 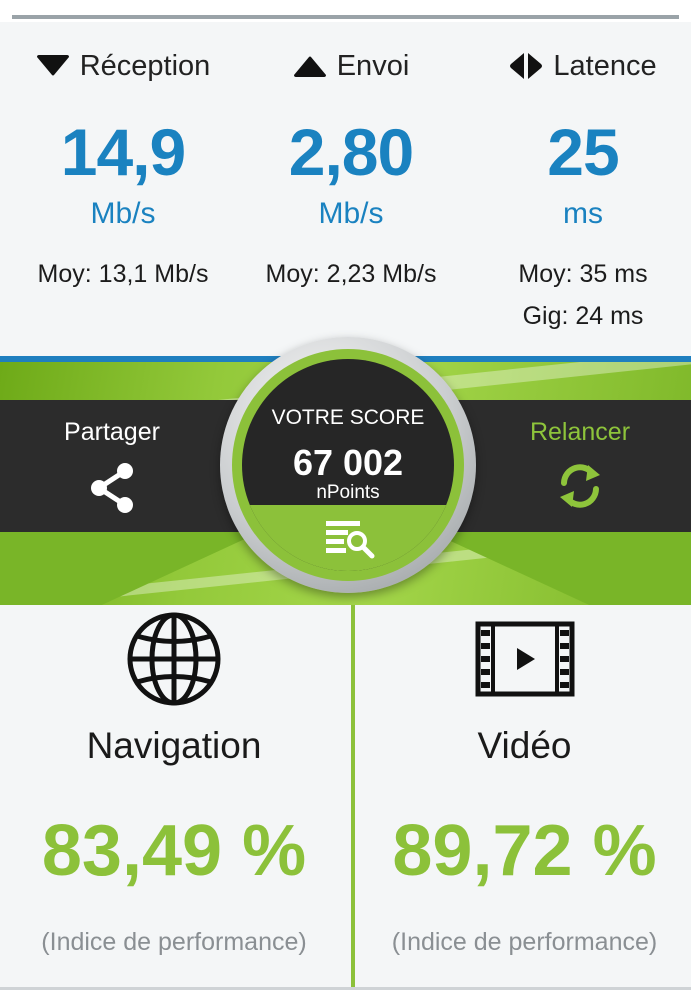 What do you see at coordinates (112, 432) in the screenshot?
I see `share-label: Partager` at bounding box center [112, 432].